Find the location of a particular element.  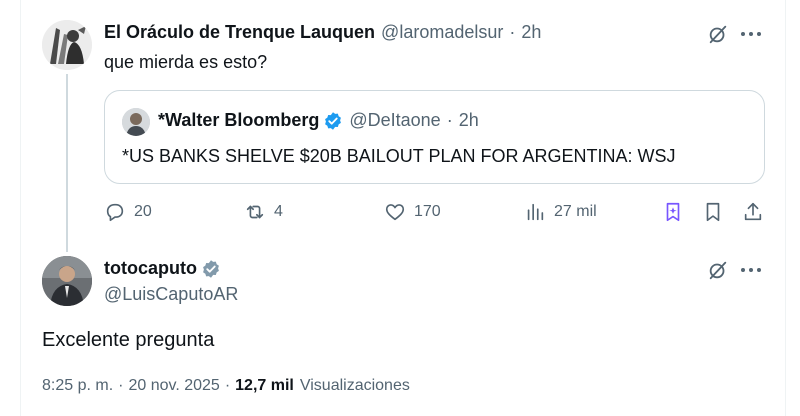

reply-author-avatar is located at coordinates (67, 45).